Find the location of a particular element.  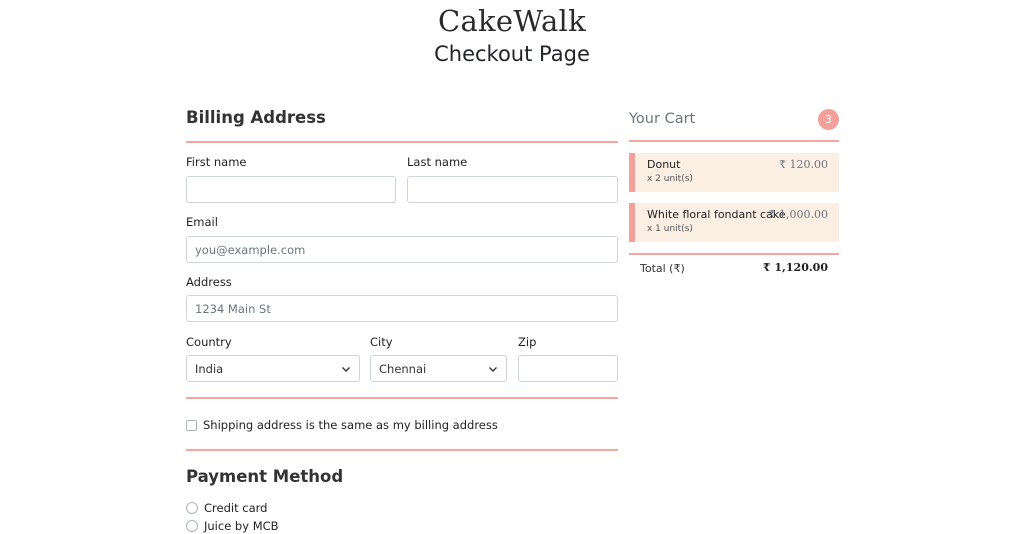

first-name-label: First name is located at coordinates (216, 162).